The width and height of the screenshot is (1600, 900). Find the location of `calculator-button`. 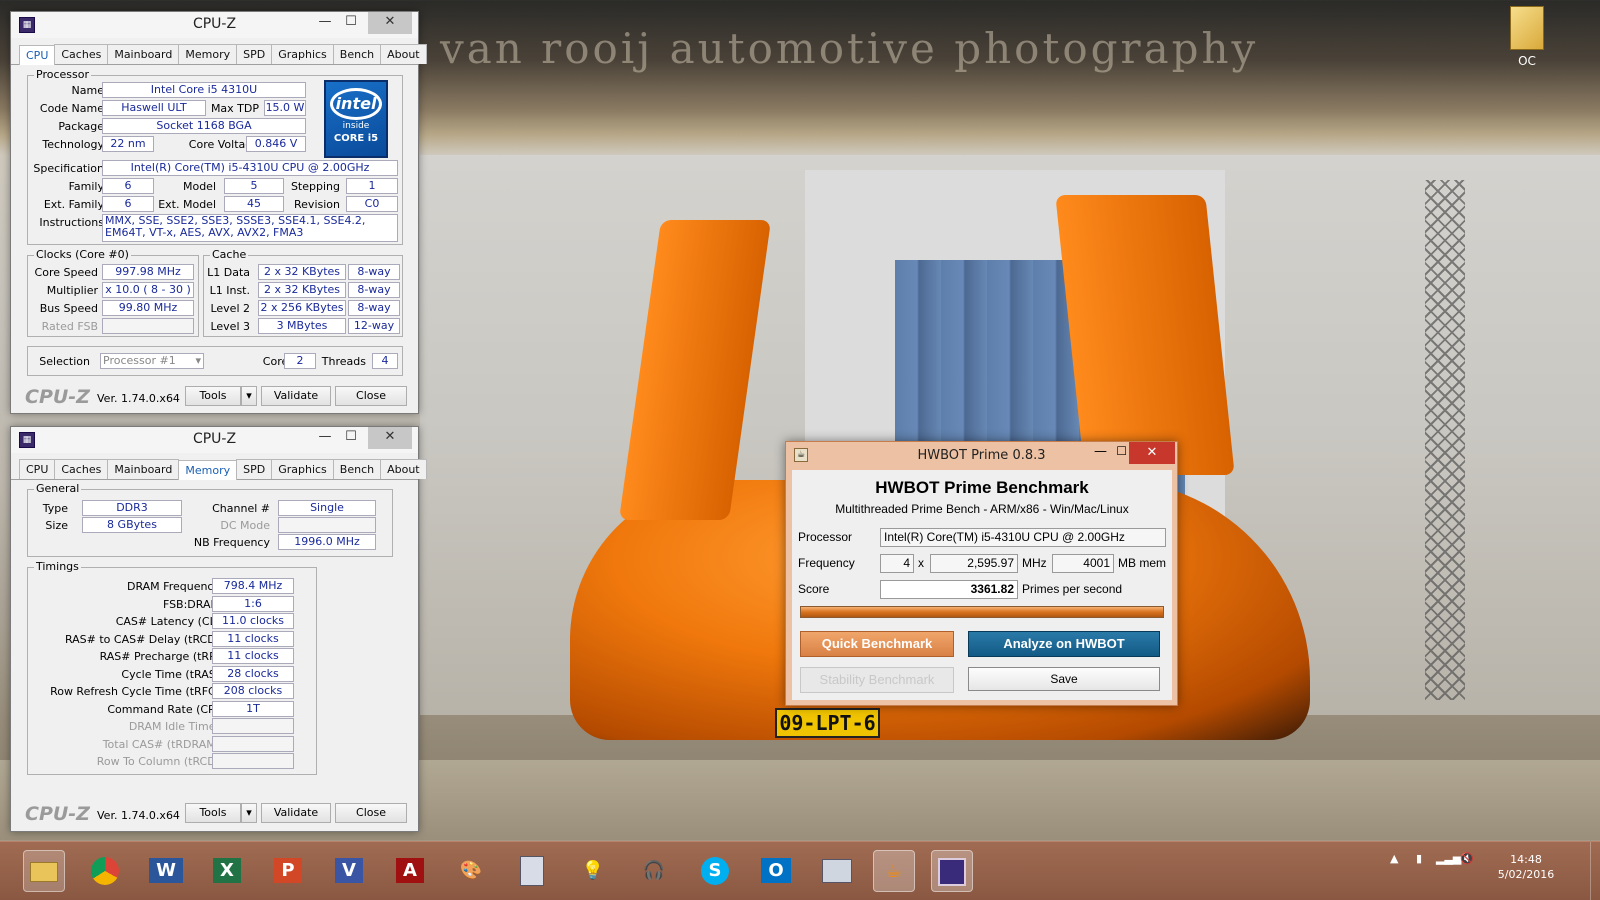

calculator-button is located at coordinates (532, 871).